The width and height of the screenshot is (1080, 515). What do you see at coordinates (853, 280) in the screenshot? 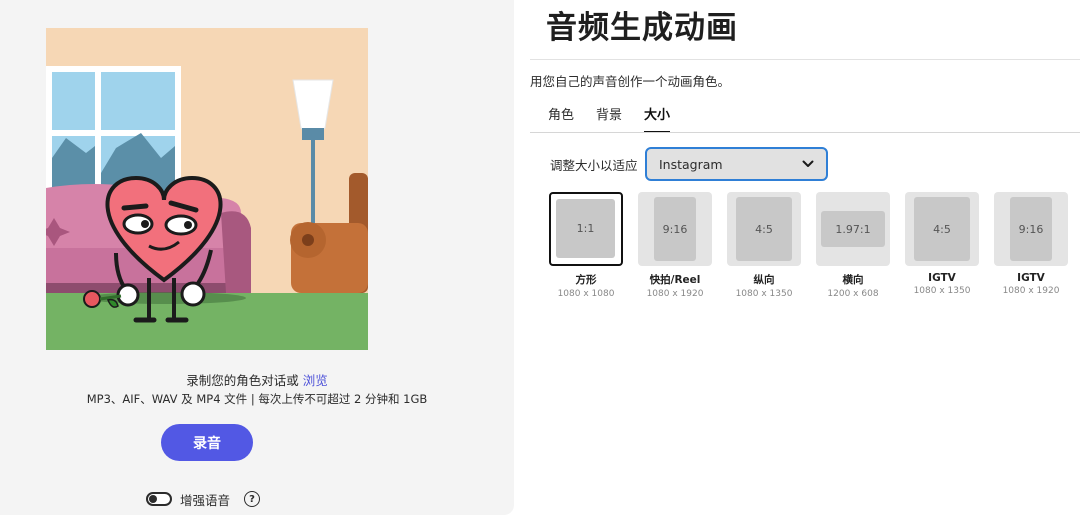
I see `ratio-name: 横向` at bounding box center [853, 280].